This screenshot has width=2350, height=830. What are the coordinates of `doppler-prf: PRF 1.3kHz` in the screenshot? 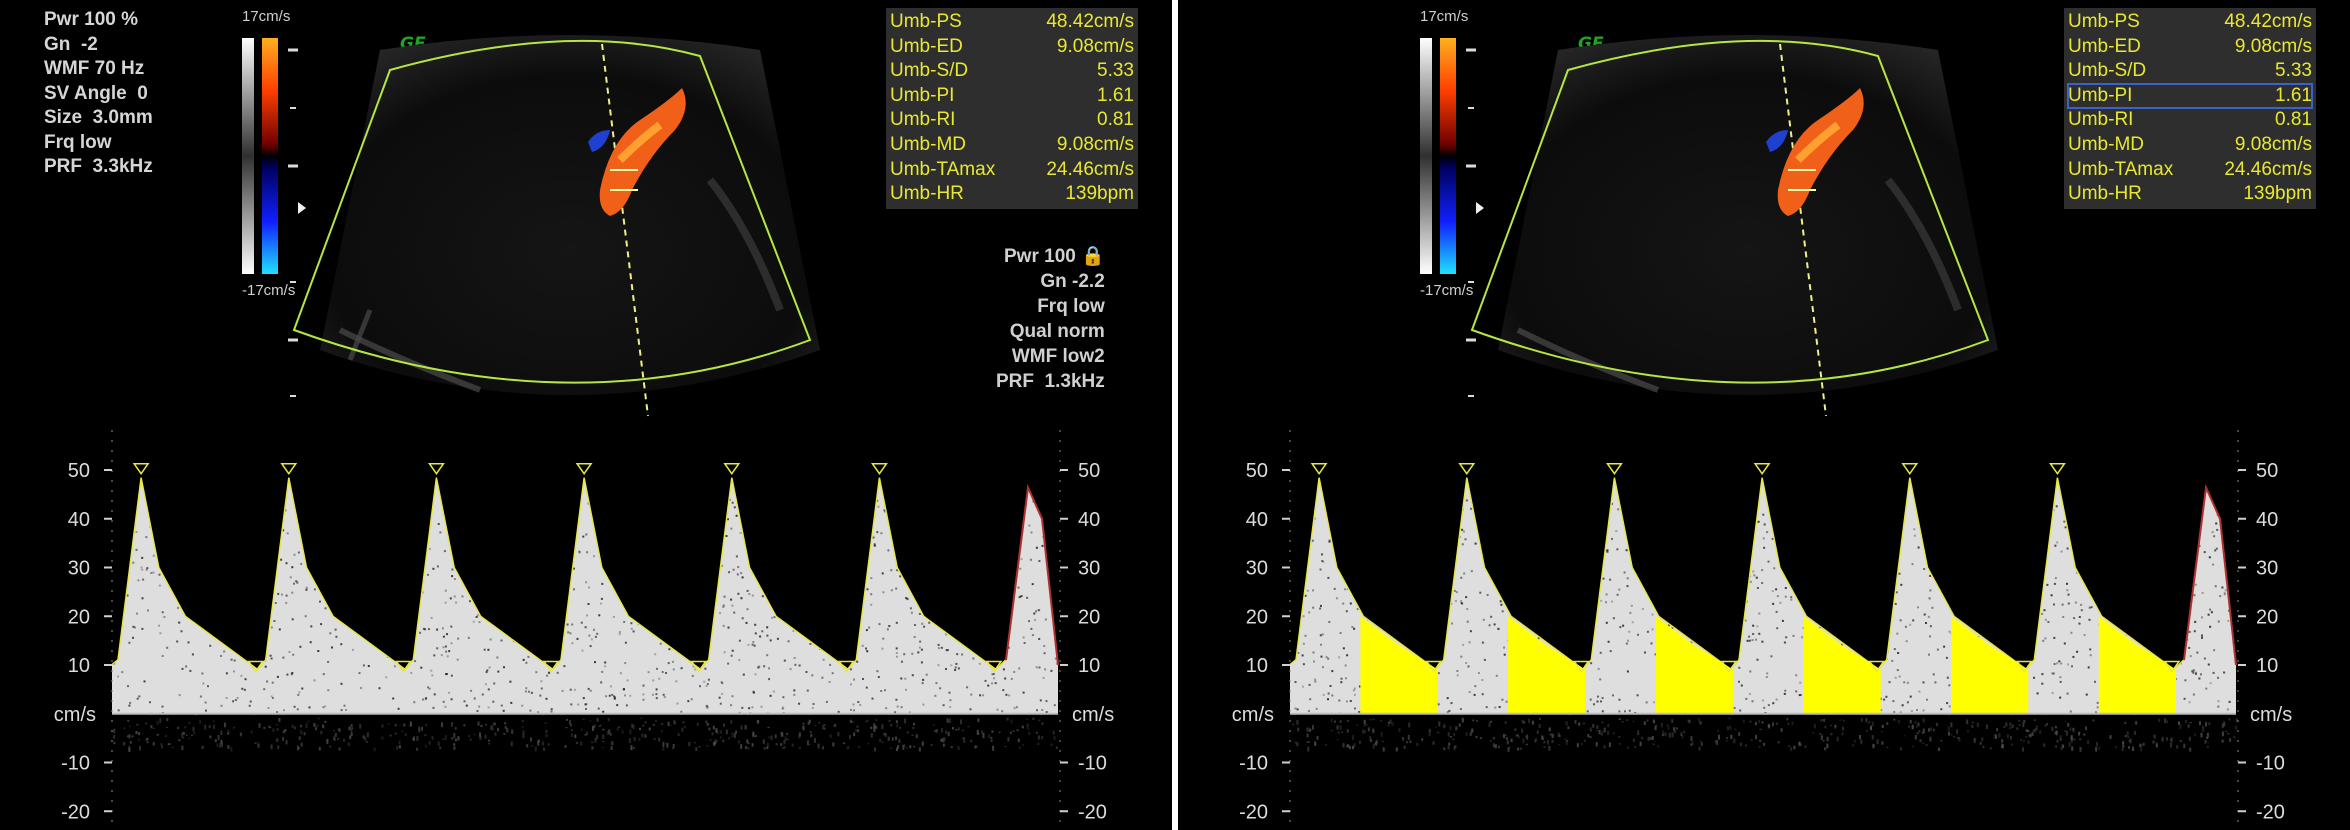 It's located at (1050, 381).